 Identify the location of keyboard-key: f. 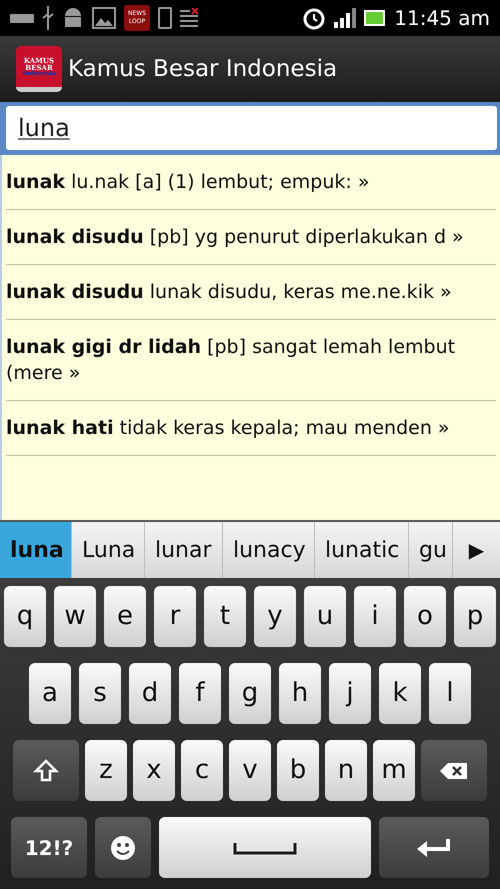
(200, 693).